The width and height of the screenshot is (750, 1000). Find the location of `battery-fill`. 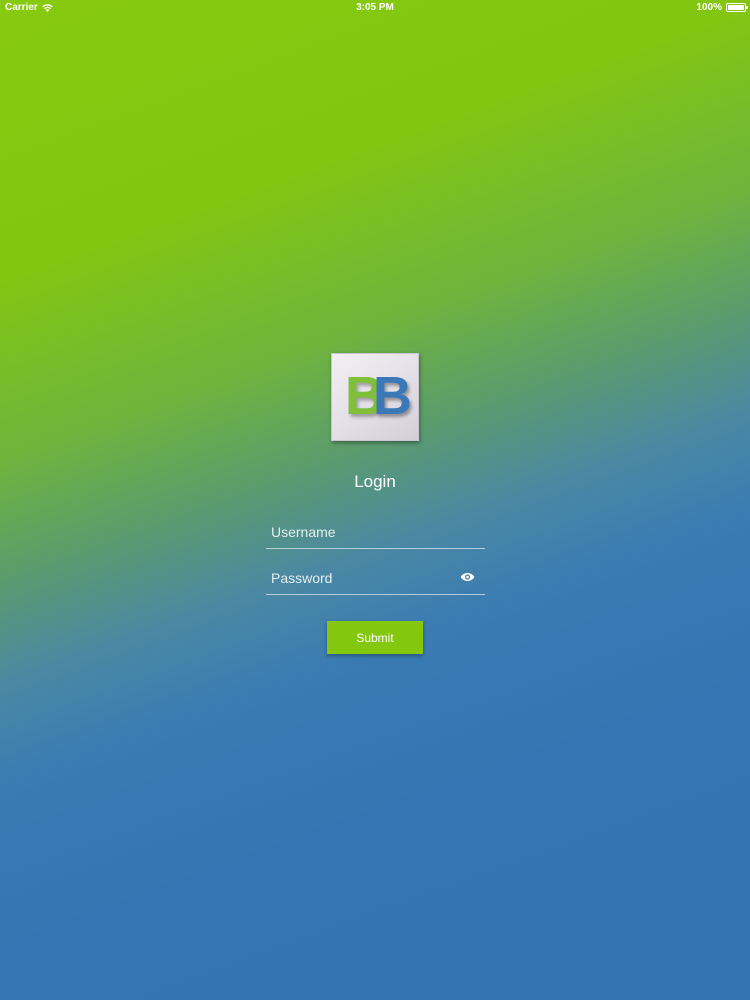

battery-fill is located at coordinates (736, 7).